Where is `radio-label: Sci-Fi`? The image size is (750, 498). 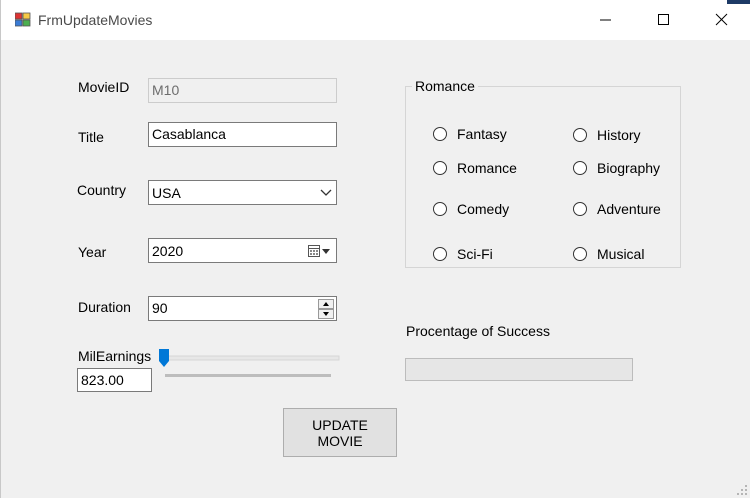 radio-label: Sci-Fi is located at coordinates (475, 254).